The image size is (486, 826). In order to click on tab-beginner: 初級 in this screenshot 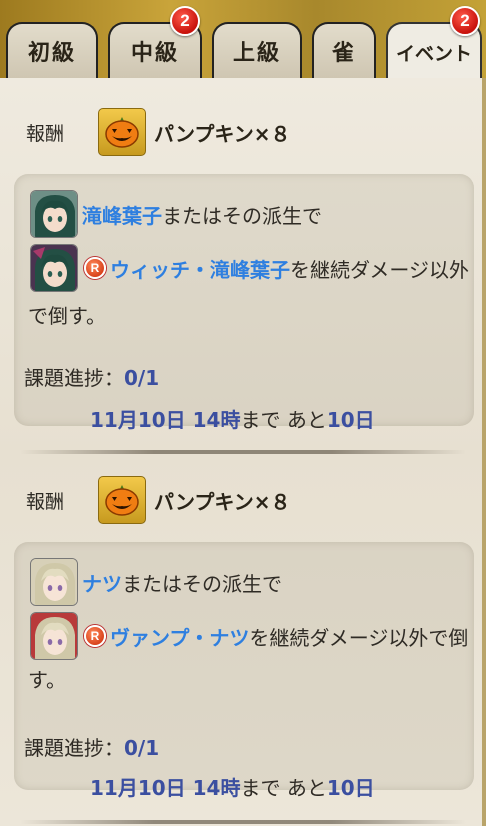, I will do `click(52, 50)`.